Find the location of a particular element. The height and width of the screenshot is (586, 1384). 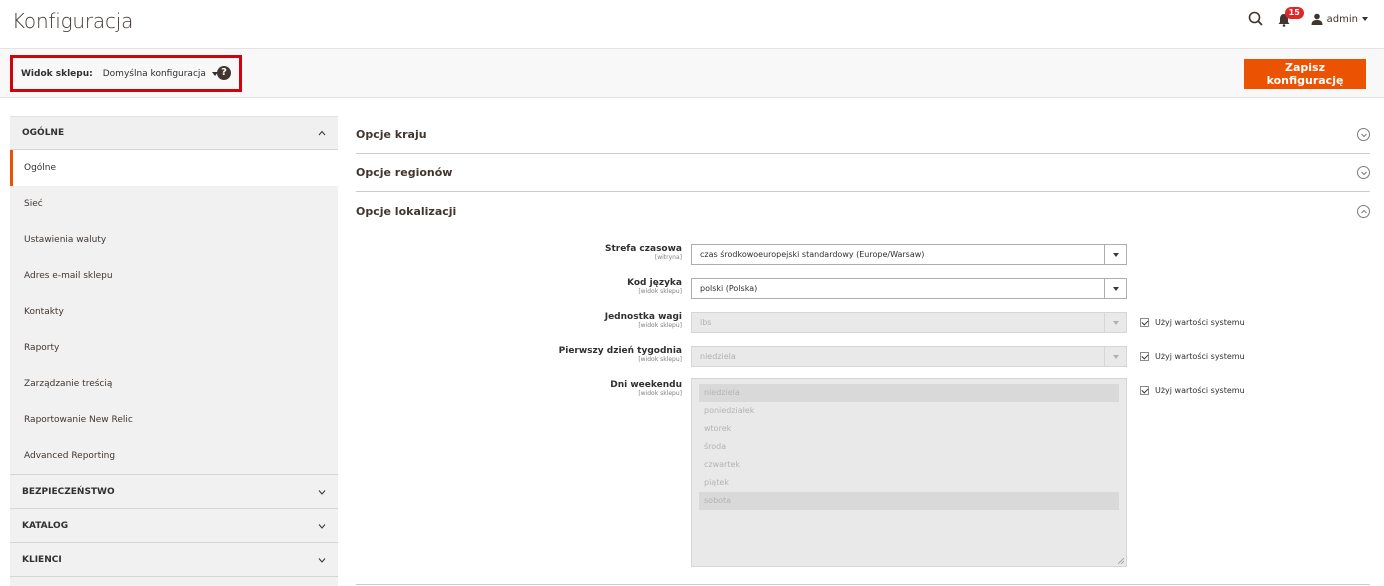

select-value: polski (Polska) is located at coordinates (729, 288).